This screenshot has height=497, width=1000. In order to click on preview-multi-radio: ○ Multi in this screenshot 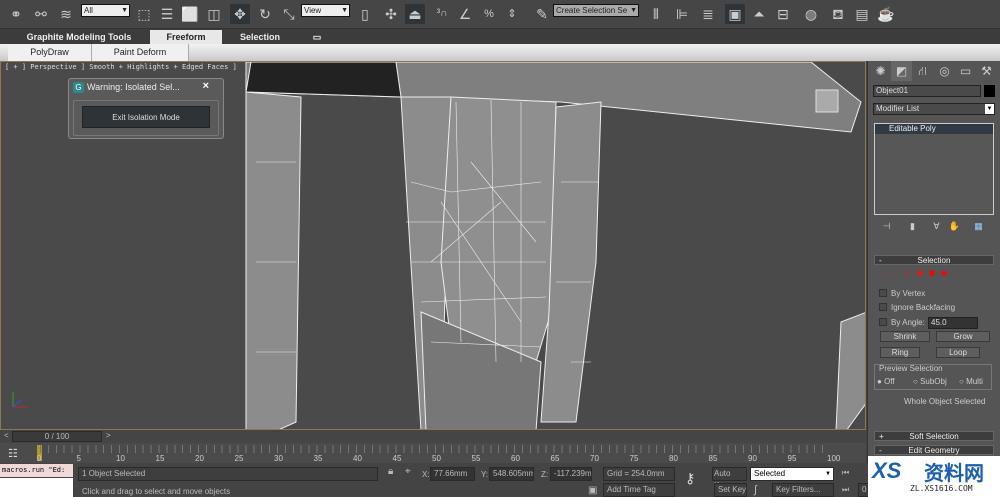, I will do `click(971, 381)`.